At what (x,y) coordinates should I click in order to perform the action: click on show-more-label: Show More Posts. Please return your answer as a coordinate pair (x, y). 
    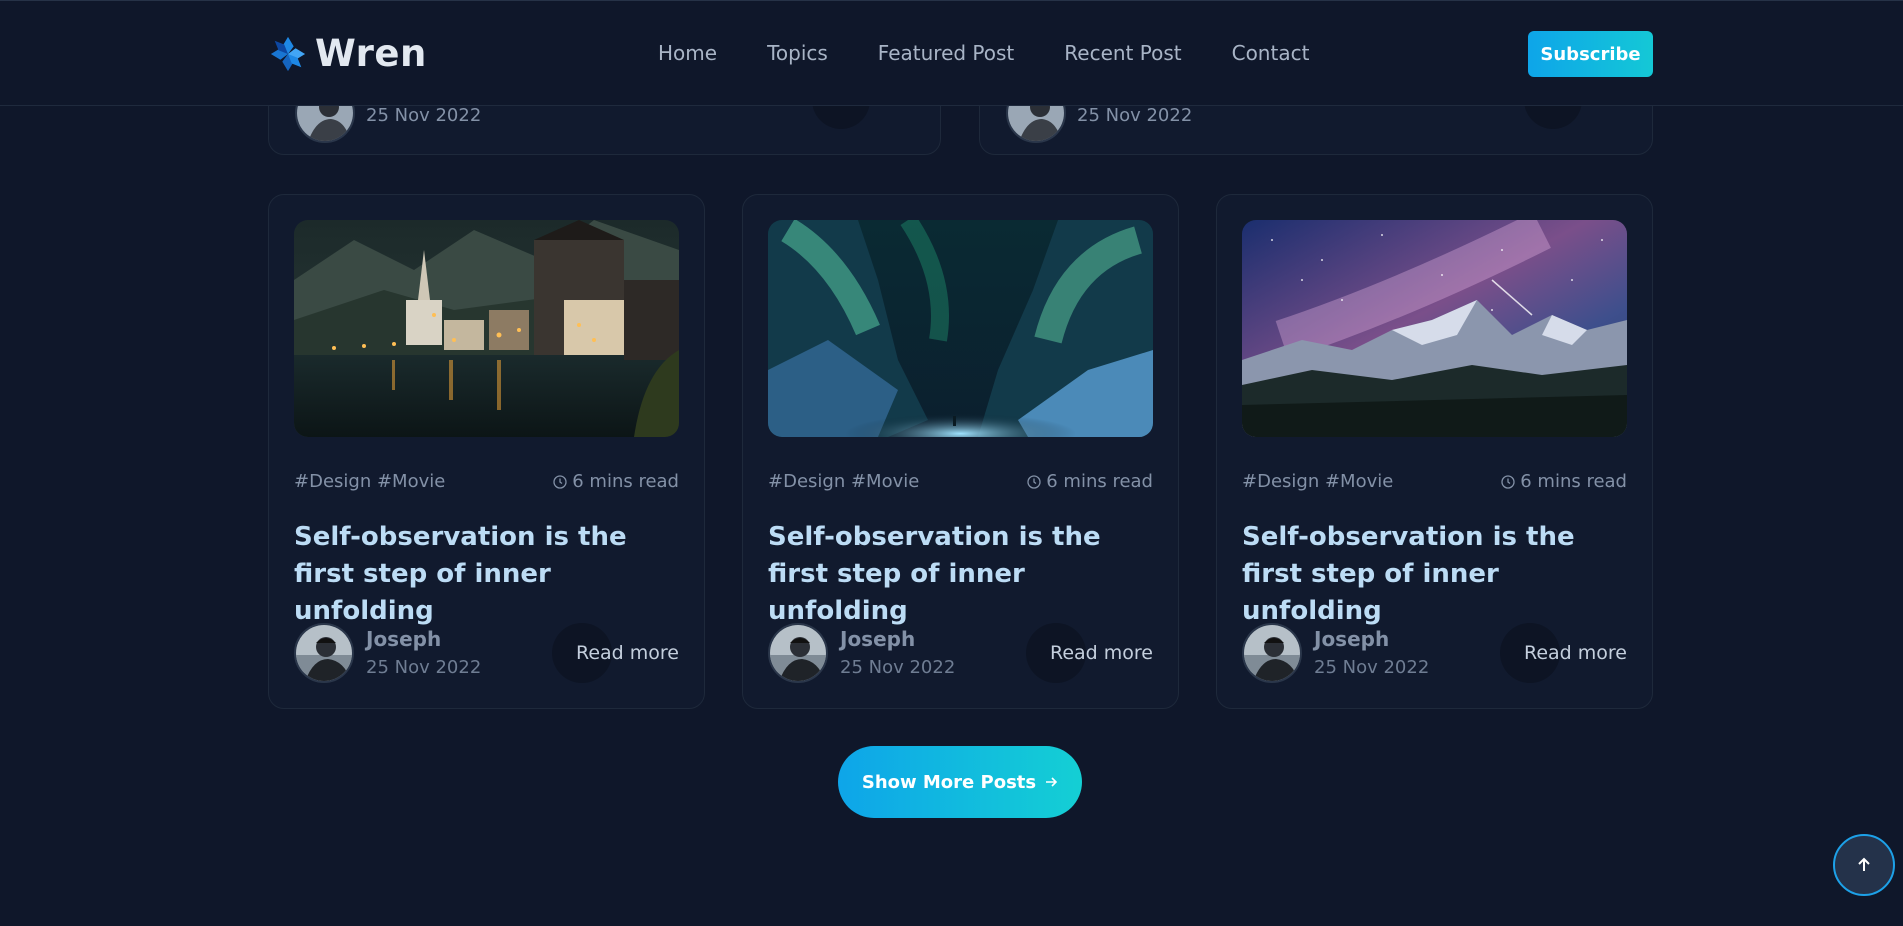
    Looking at the image, I should click on (949, 782).